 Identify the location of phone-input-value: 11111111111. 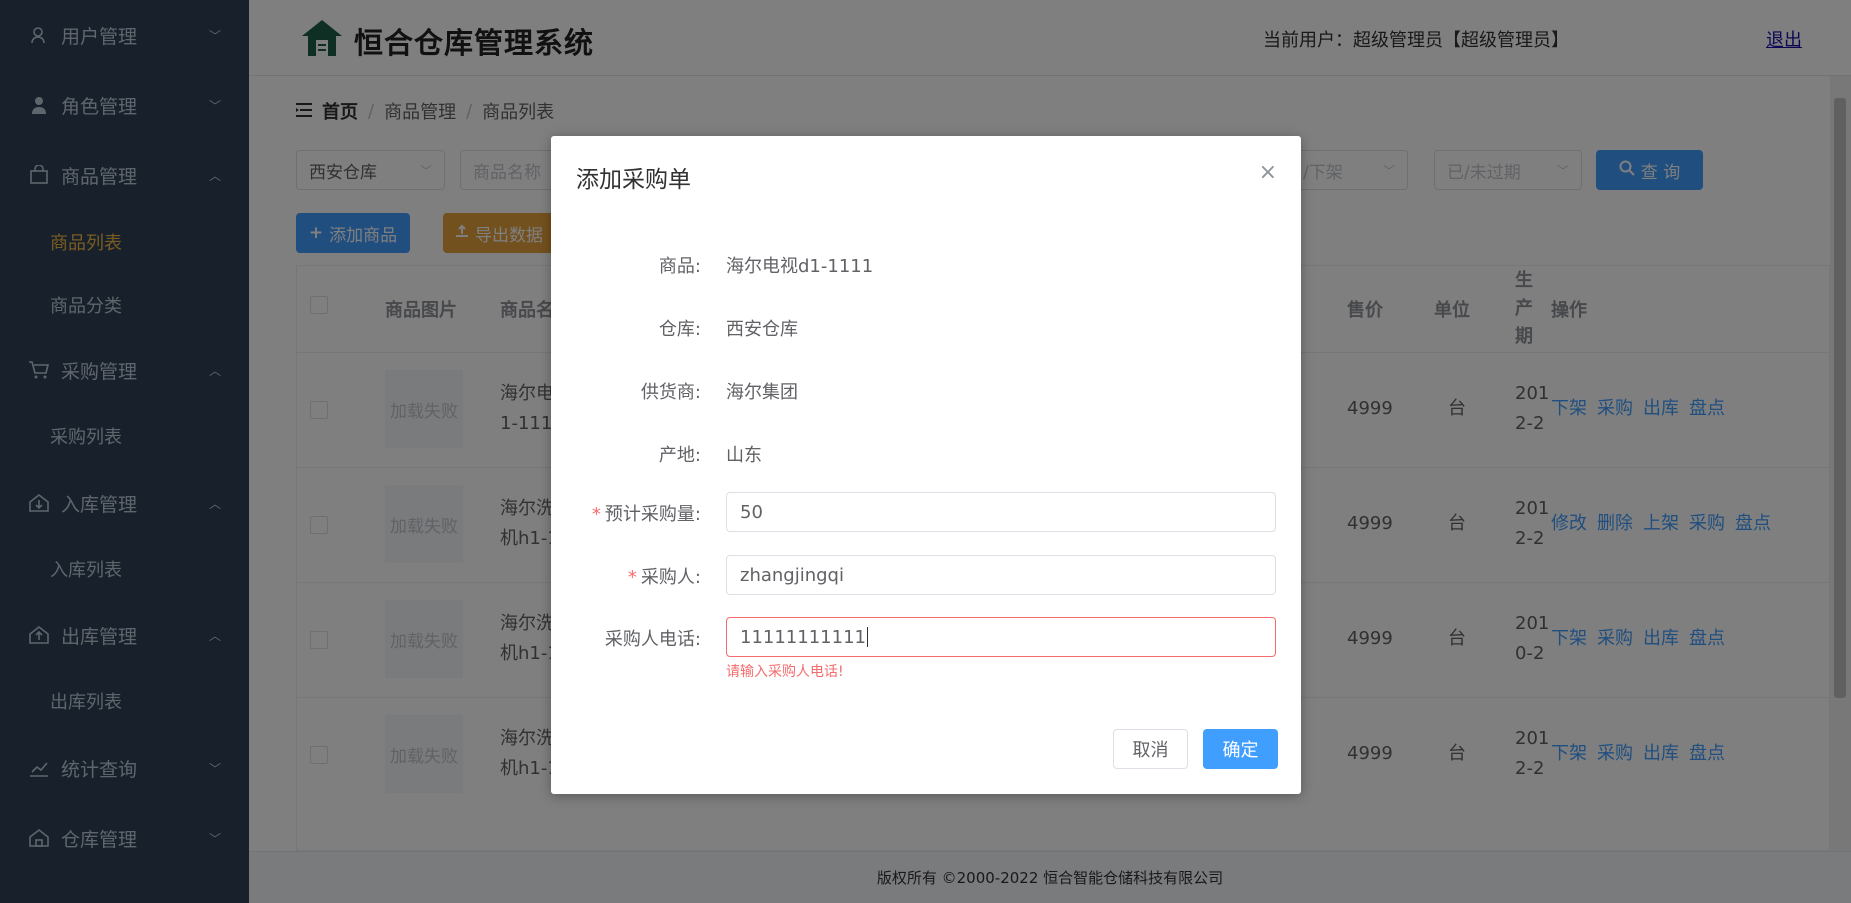
(803, 637).